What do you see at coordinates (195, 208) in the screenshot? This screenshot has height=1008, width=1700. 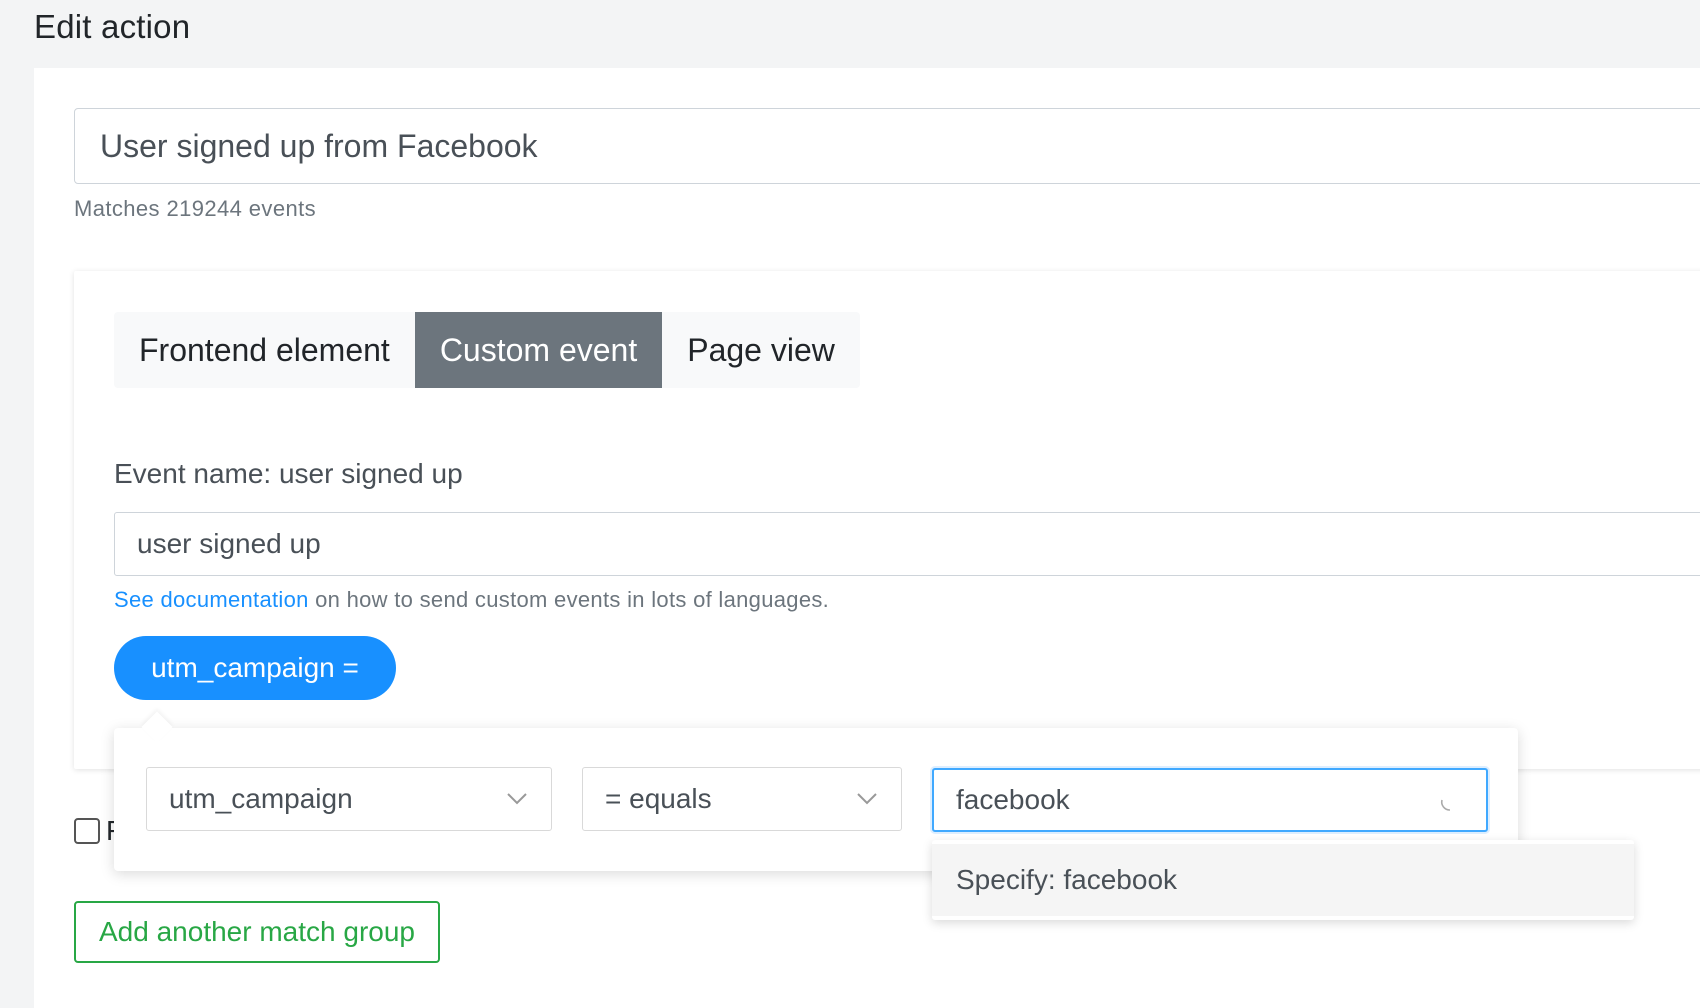 I see `matches-count-text: Matches 219244 events` at bounding box center [195, 208].